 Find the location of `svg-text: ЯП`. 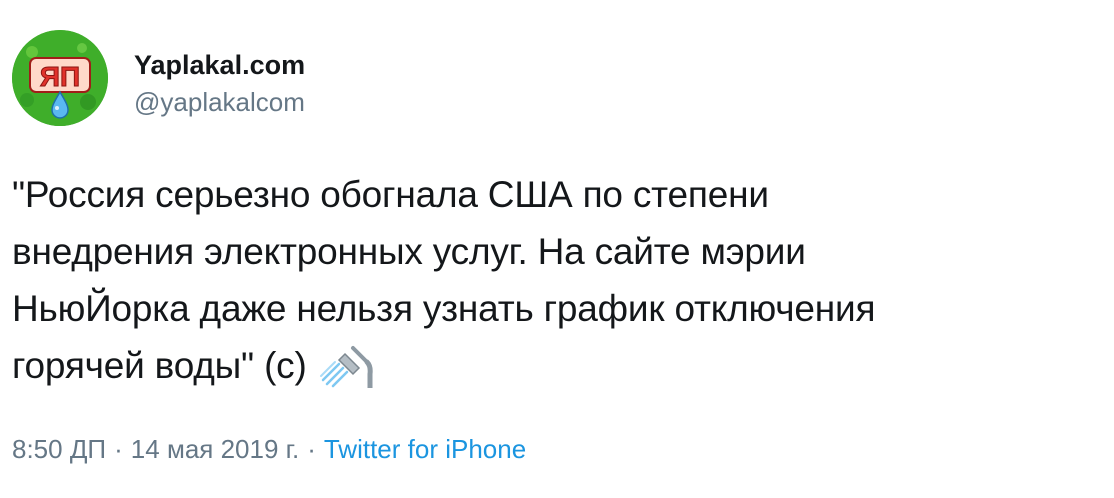

svg-text: ЯП is located at coordinates (60, 76).